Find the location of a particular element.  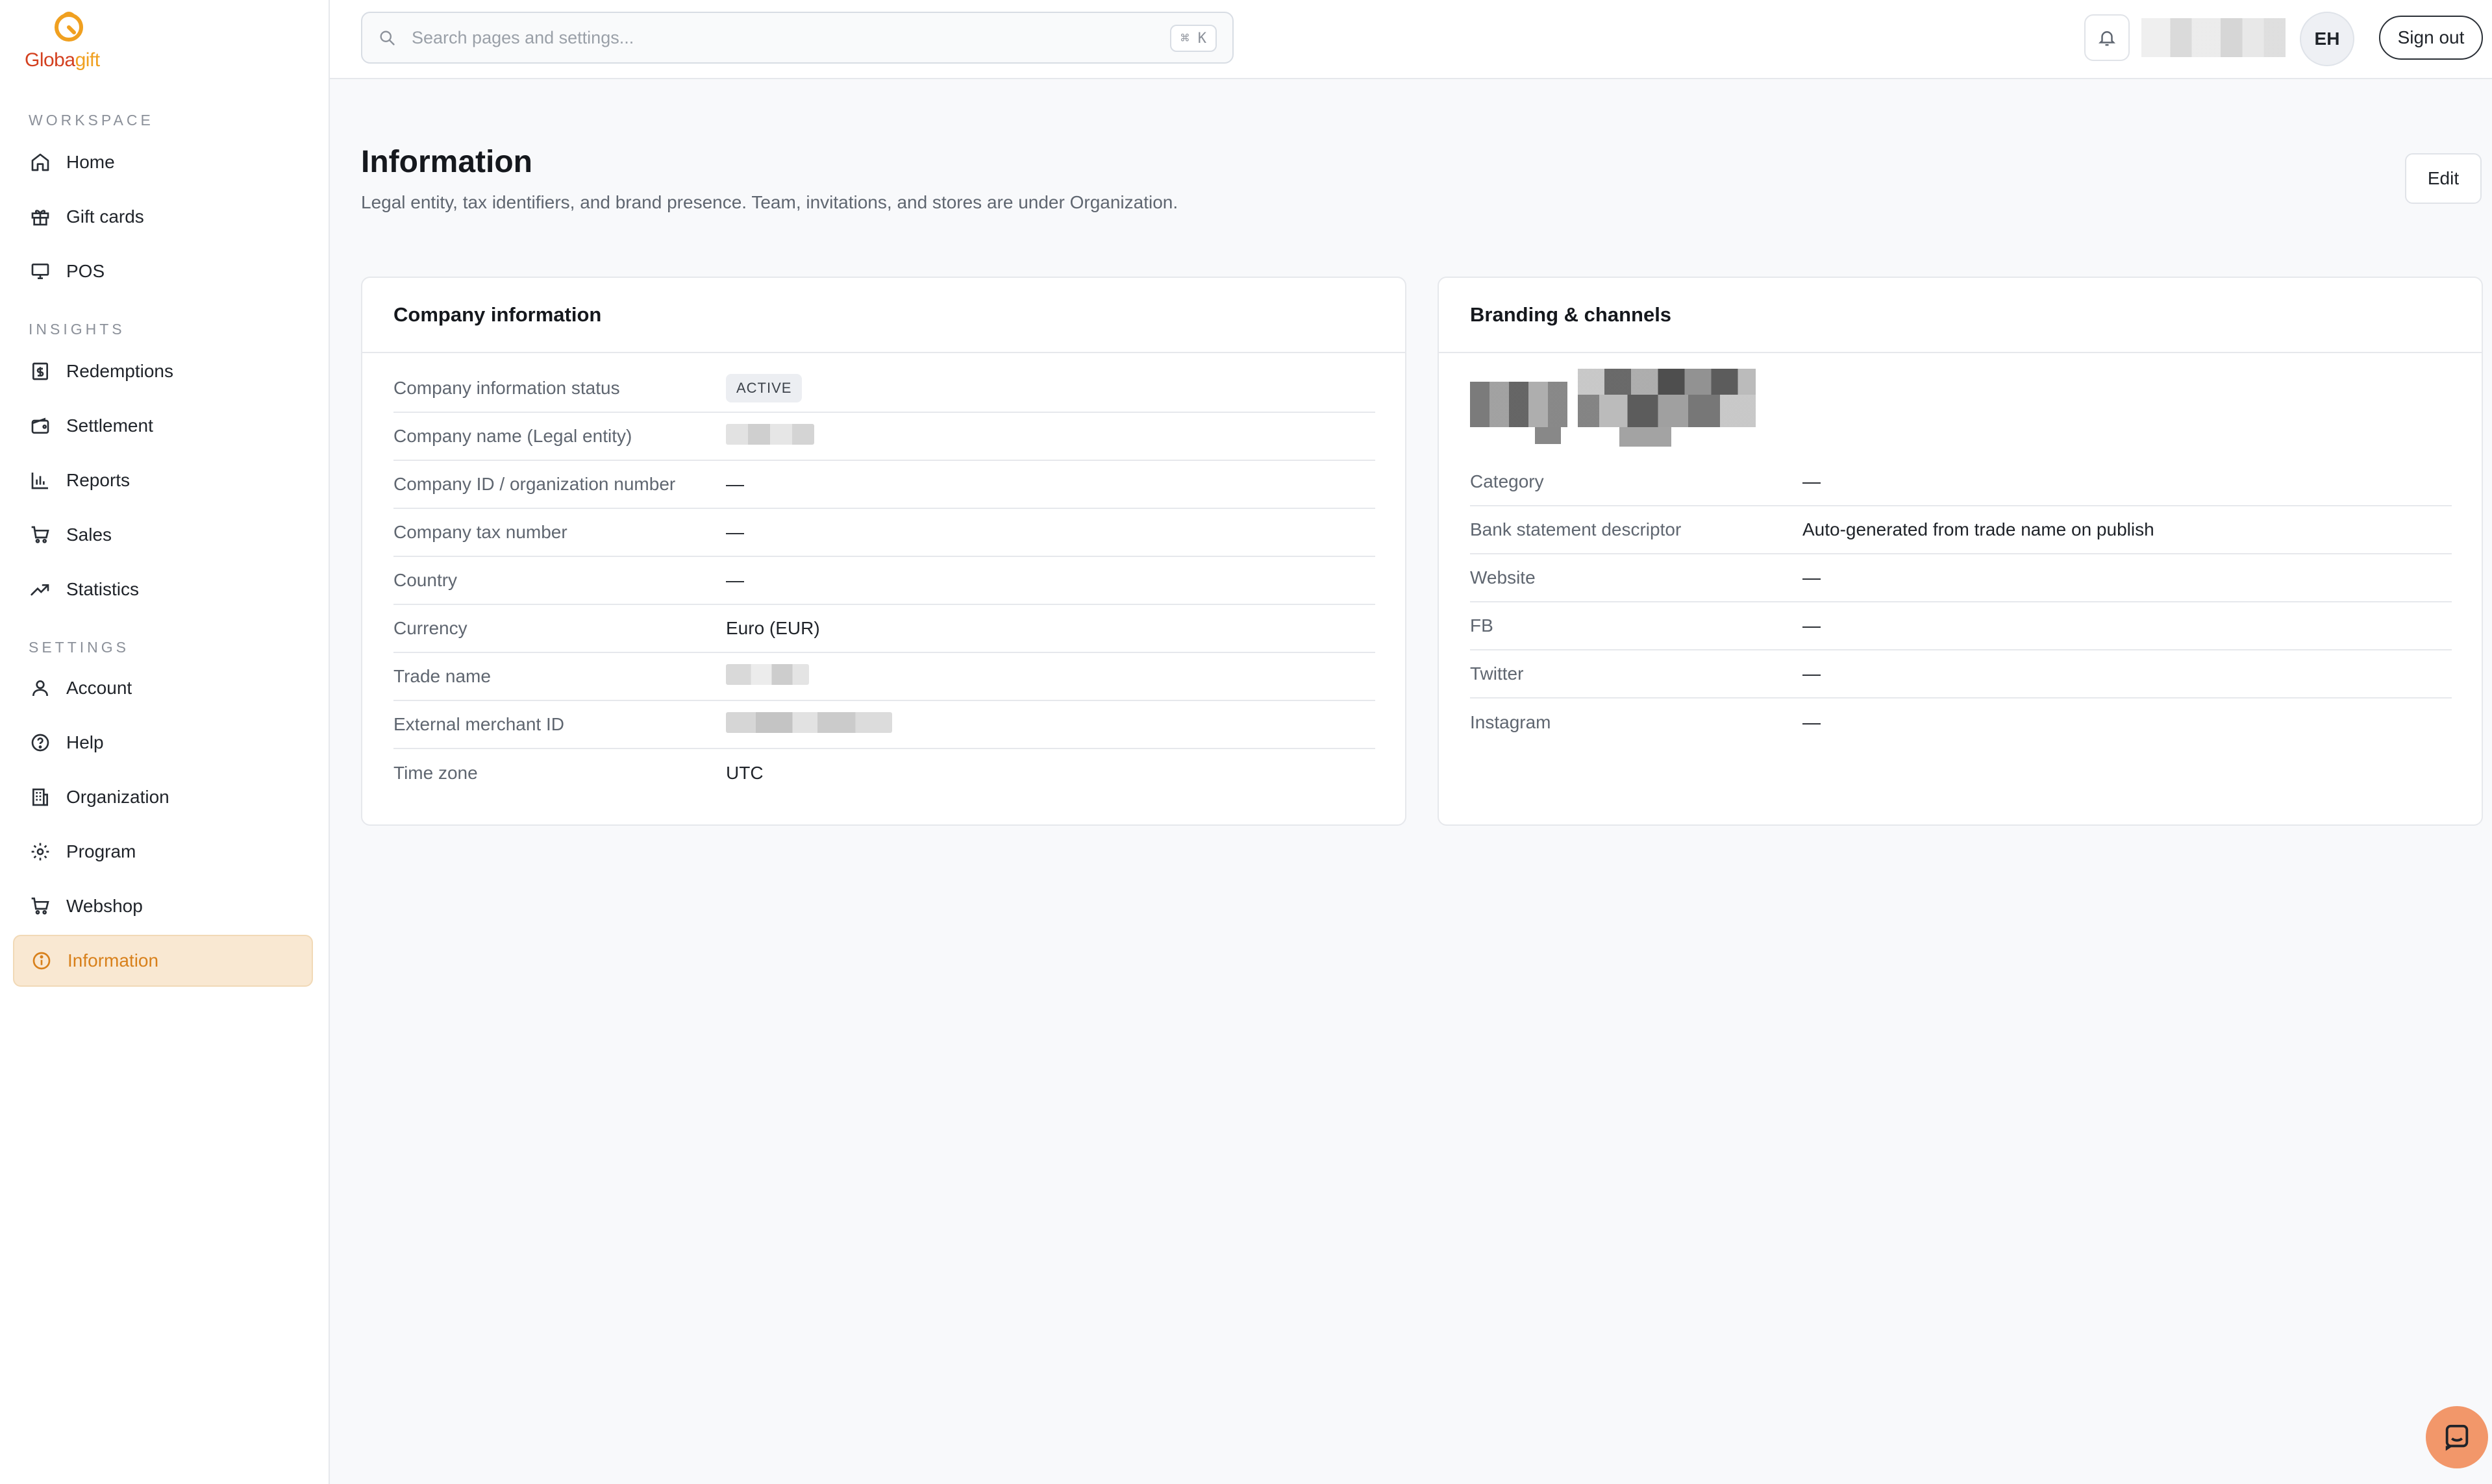

sidebar-item-label: Redemptions is located at coordinates (120, 371).